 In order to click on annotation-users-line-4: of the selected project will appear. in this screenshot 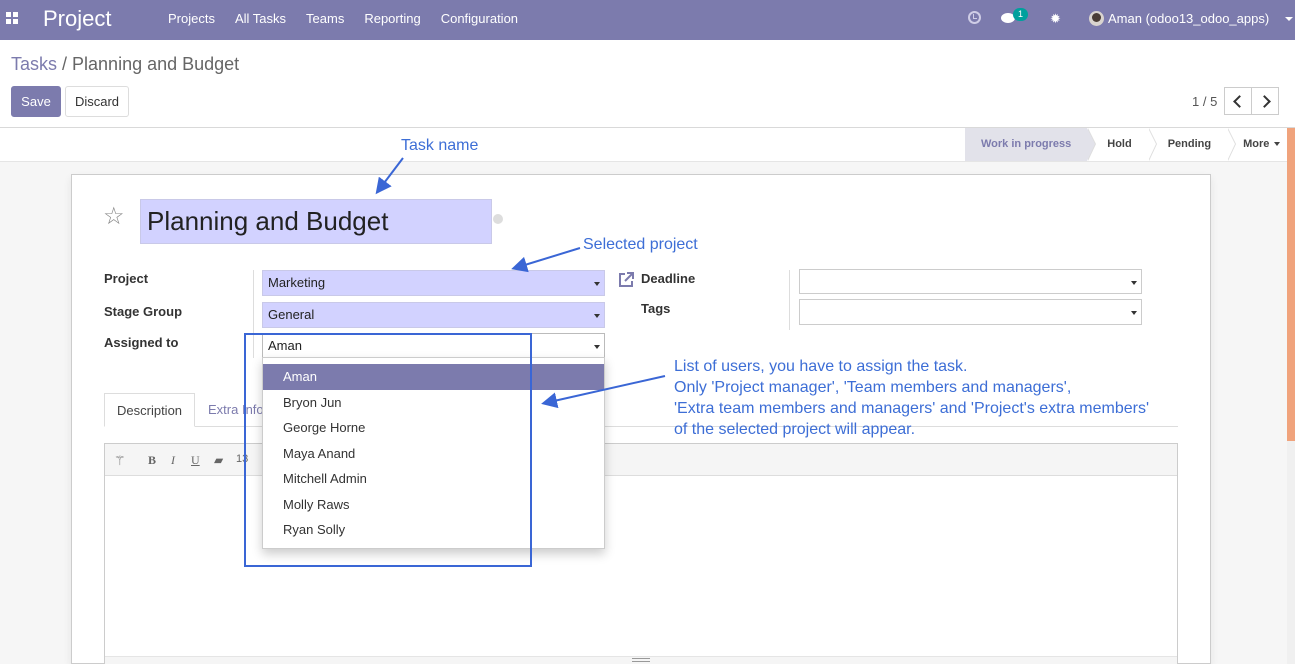, I will do `click(795, 429)`.